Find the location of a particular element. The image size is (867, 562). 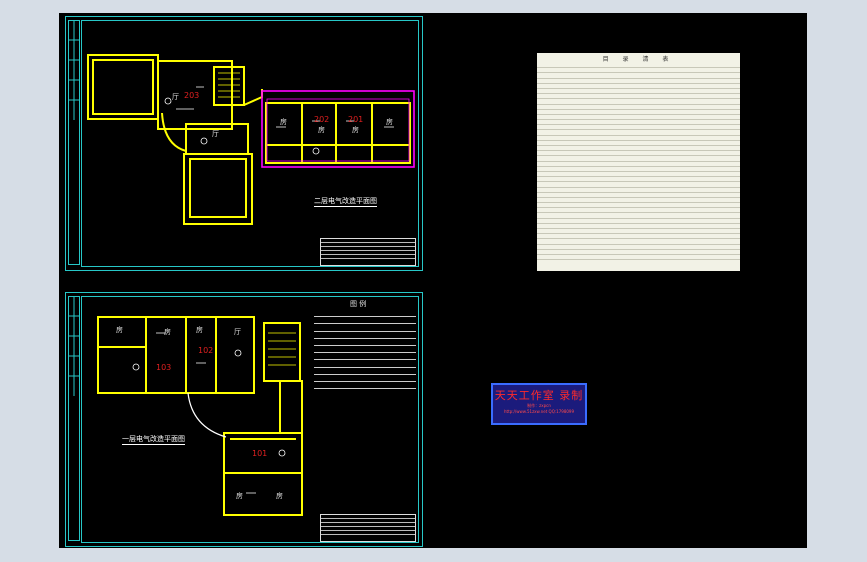

room-number-203: 203 is located at coordinates (192, 95).